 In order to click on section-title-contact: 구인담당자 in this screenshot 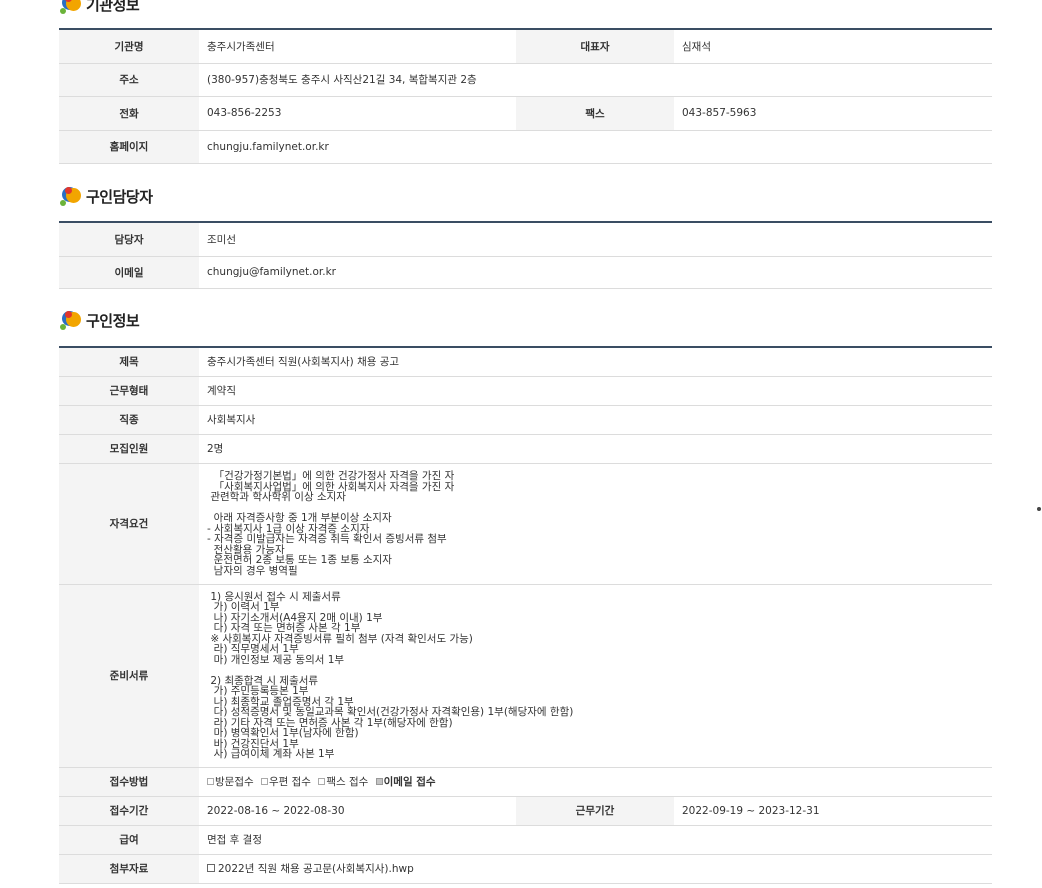, I will do `click(106, 196)`.